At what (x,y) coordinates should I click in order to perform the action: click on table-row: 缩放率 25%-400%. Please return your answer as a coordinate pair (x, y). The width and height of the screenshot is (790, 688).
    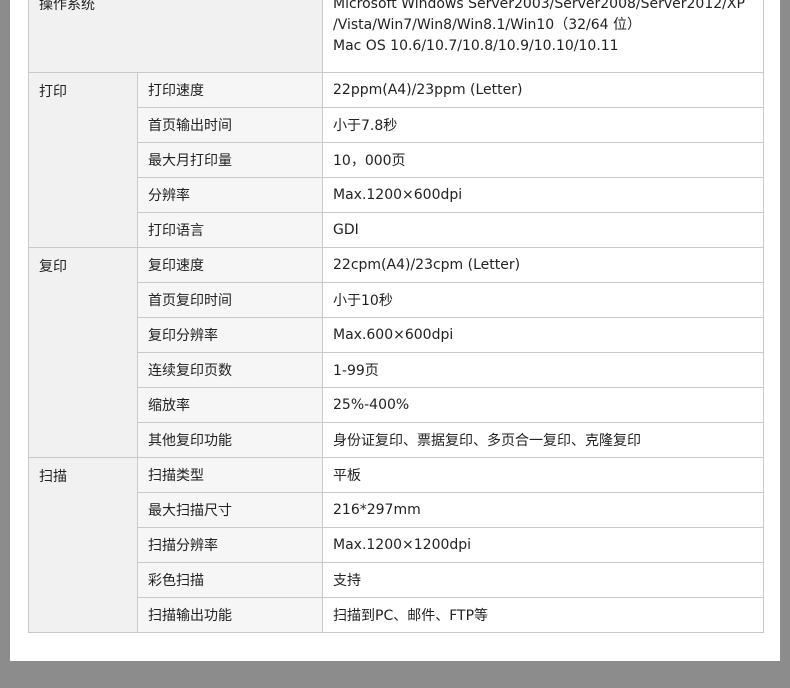
    Looking at the image, I should click on (396, 405).